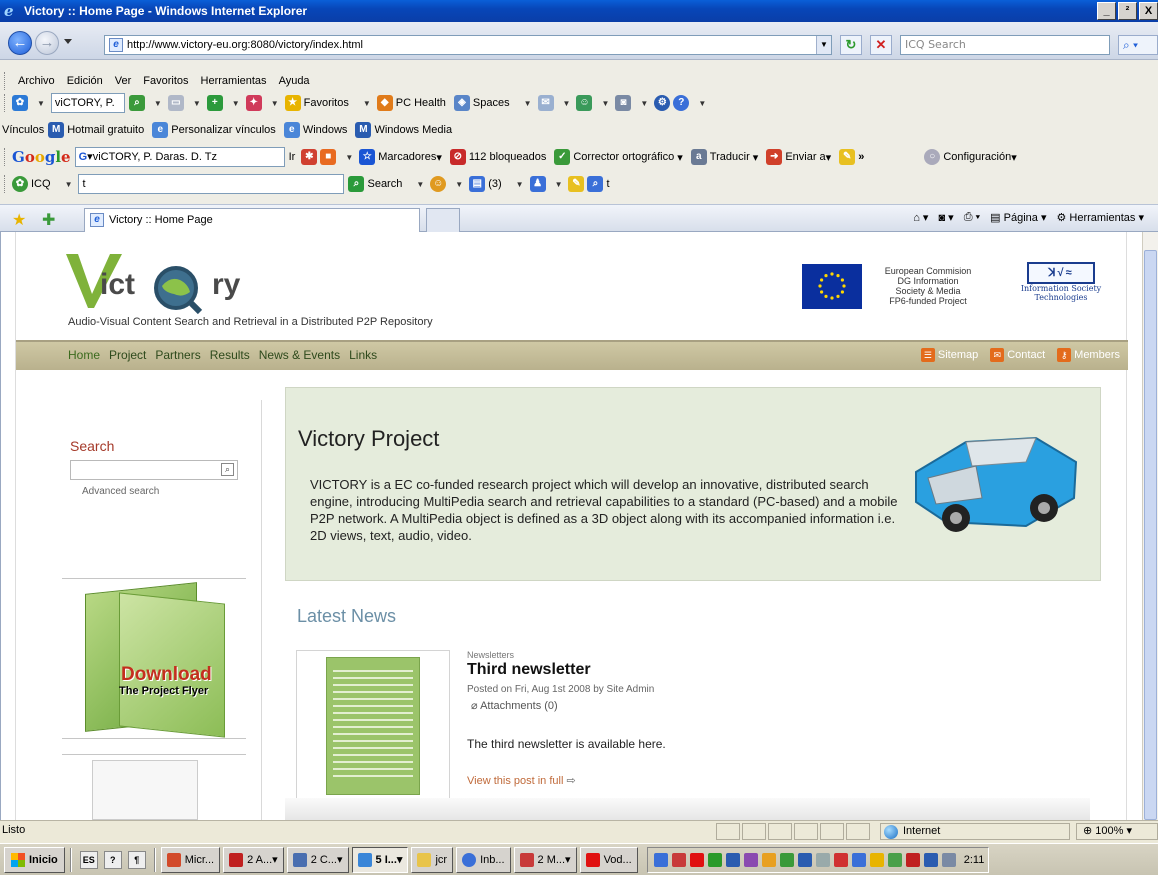  What do you see at coordinates (598, 184) in the screenshot?
I see `icq-find-button: ⌕ t` at bounding box center [598, 184].